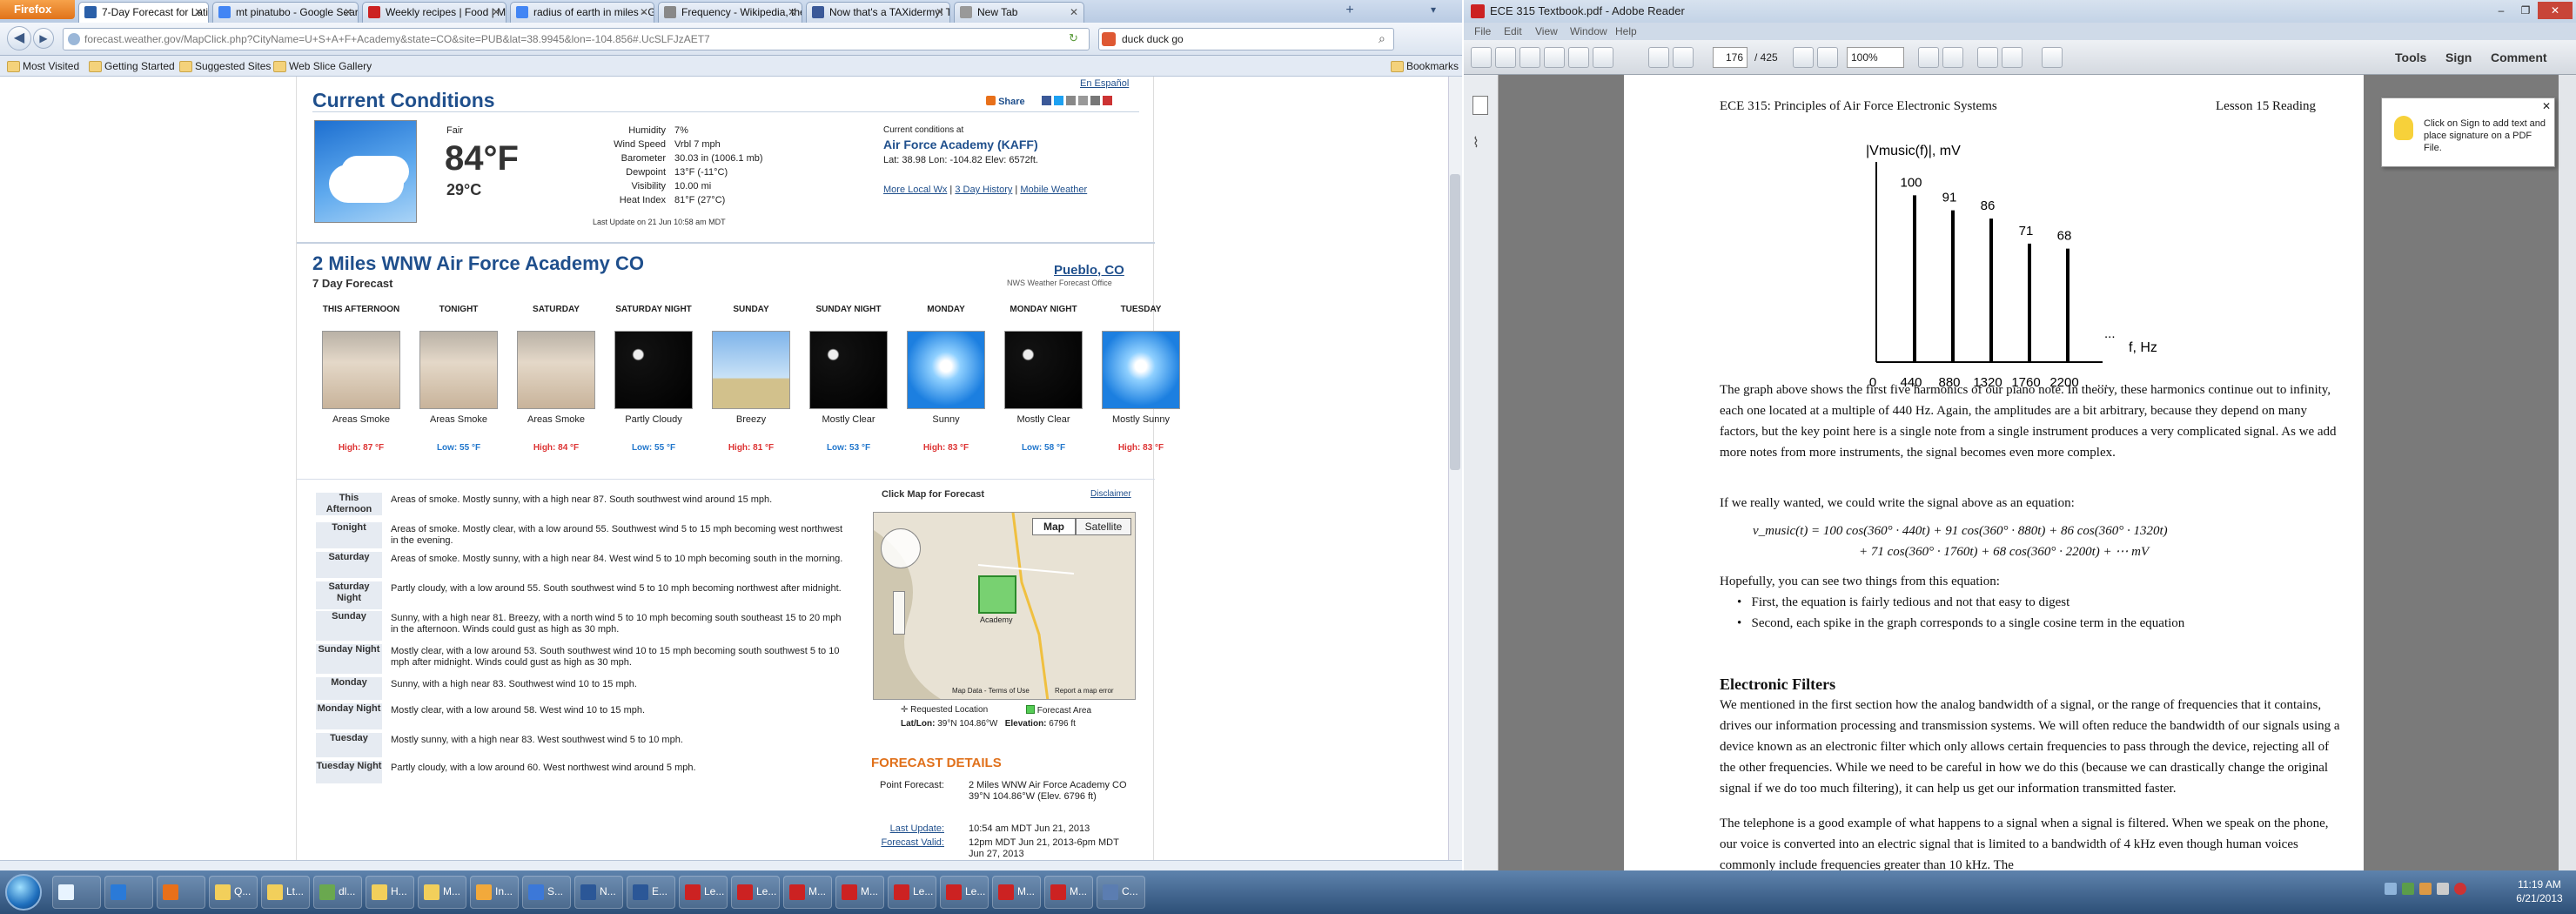  I want to click on open-file-icon, so click(1506, 58).